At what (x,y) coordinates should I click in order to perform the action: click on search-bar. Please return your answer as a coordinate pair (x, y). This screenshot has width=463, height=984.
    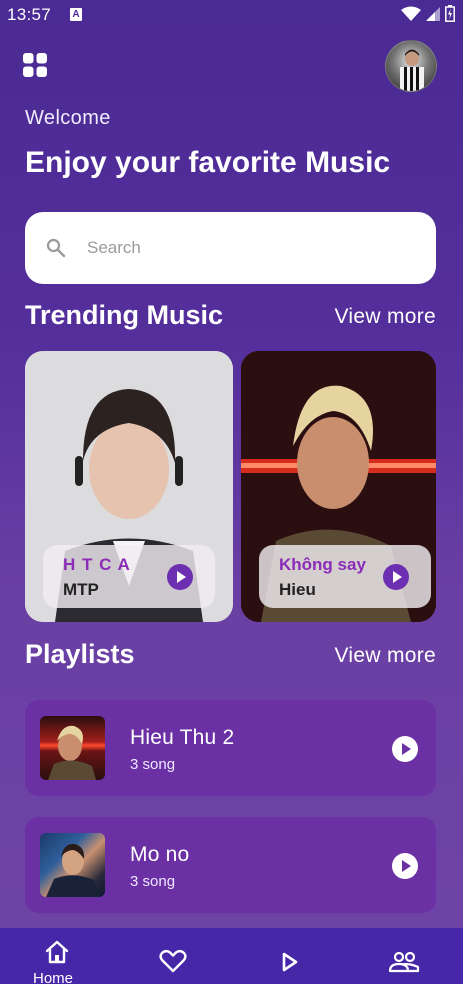
    Looking at the image, I should click on (230, 248).